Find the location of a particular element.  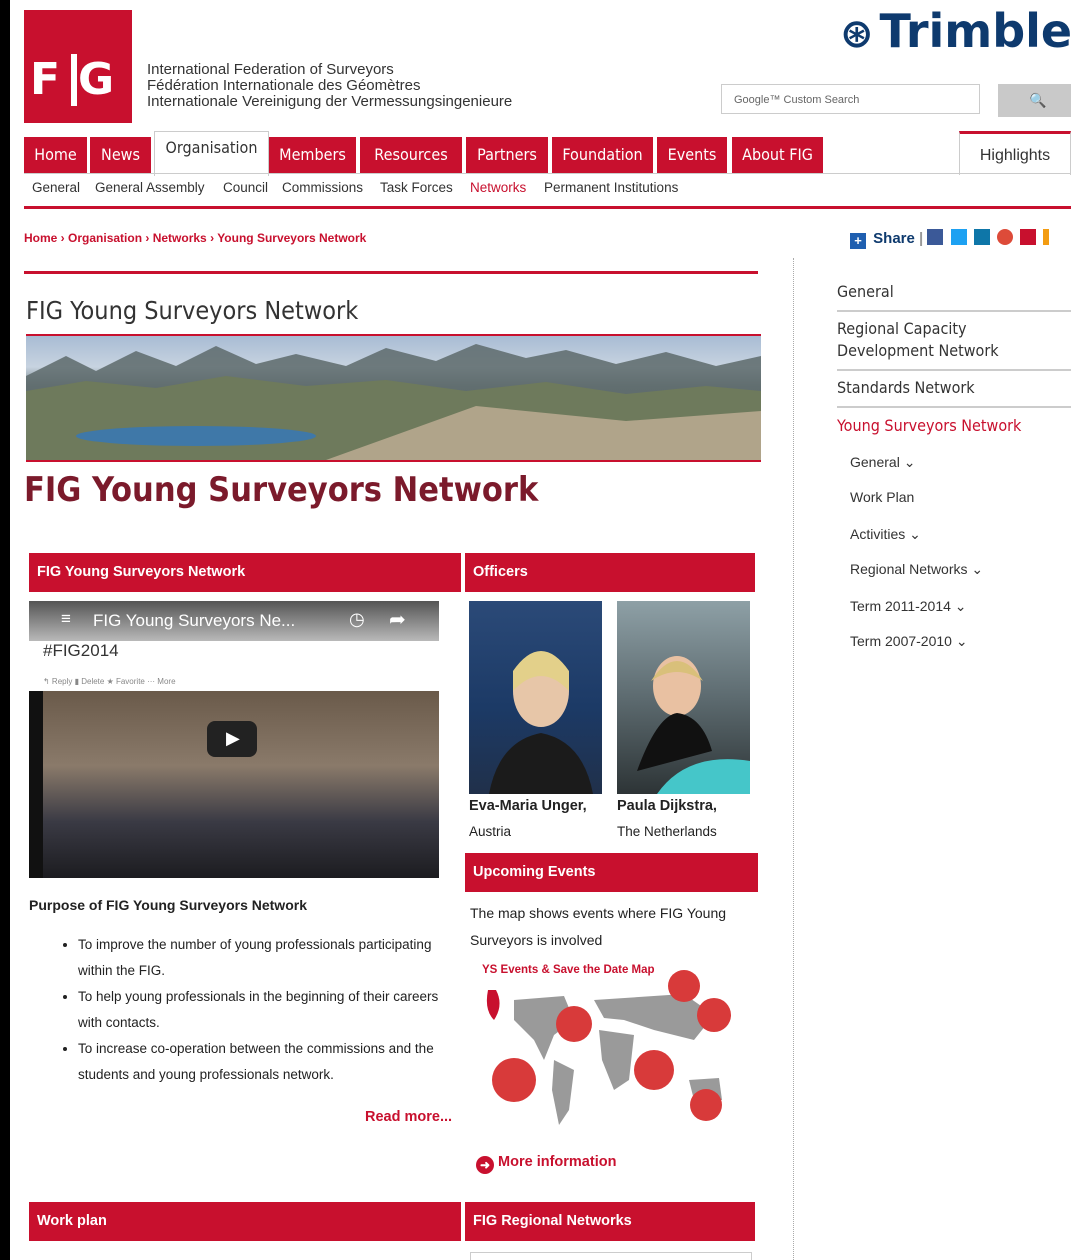

nav-divider is located at coordinates (547, 173).